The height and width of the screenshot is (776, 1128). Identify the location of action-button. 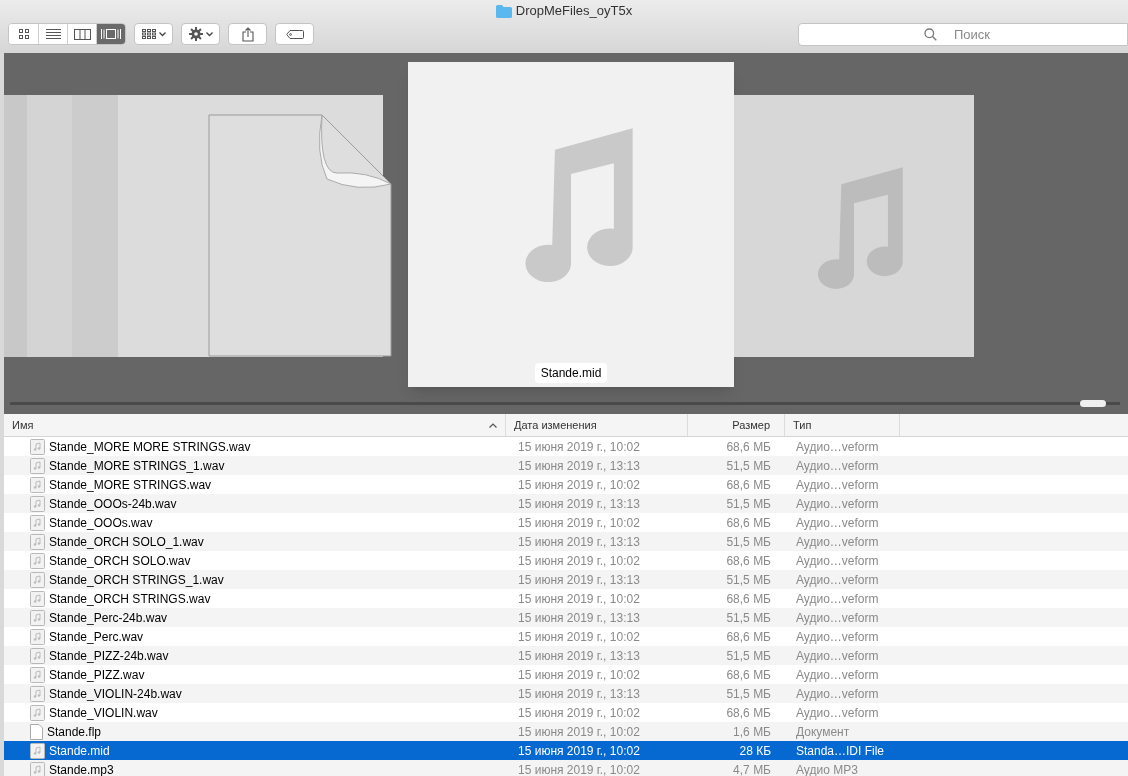
(200, 34).